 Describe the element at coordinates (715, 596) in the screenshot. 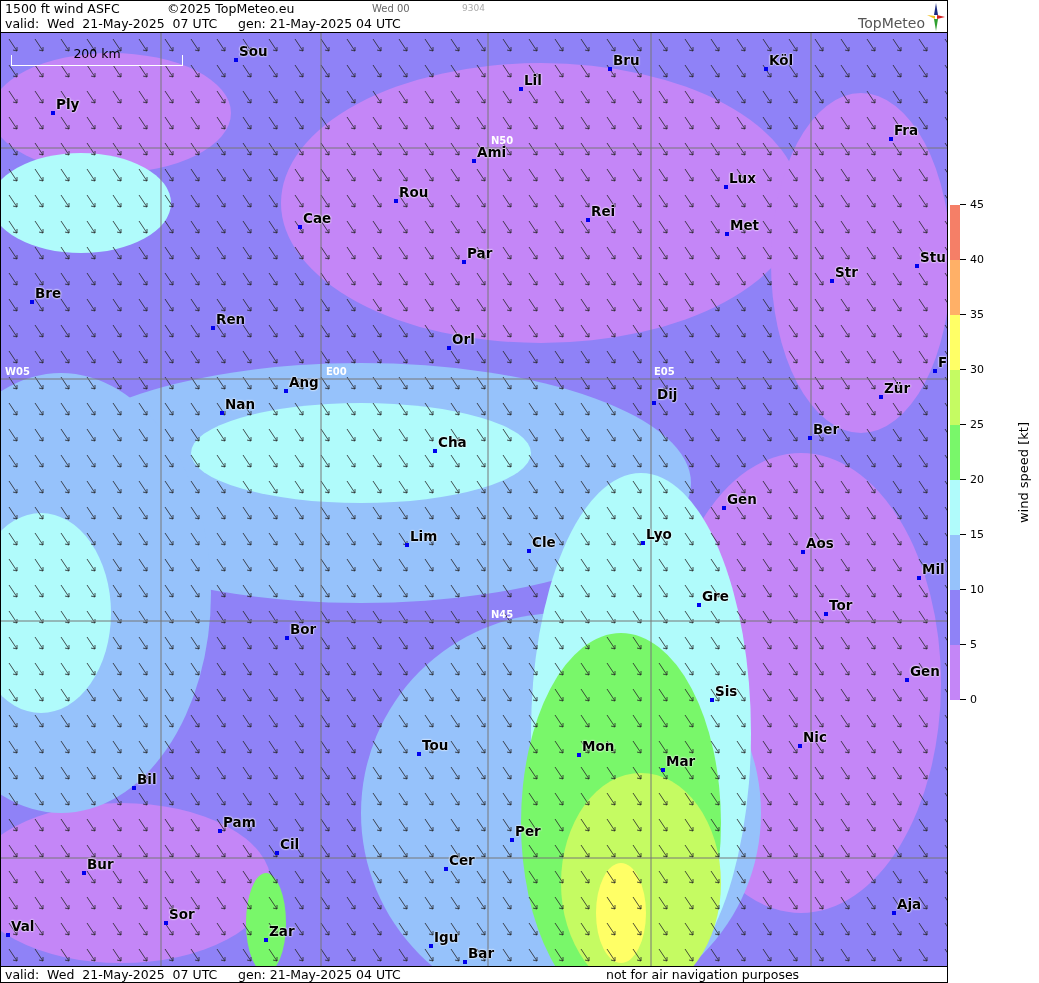

I see `city-label: Gre` at that location.